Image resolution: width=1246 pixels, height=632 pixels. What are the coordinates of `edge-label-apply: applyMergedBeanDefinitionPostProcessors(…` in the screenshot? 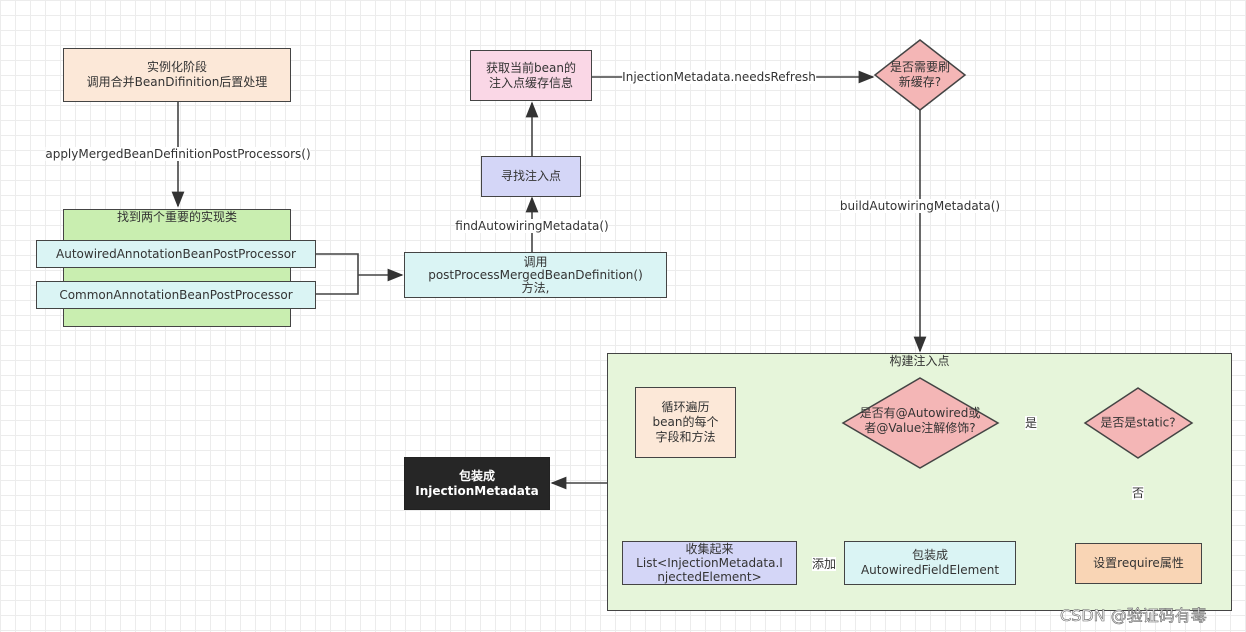 It's located at (178, 154).